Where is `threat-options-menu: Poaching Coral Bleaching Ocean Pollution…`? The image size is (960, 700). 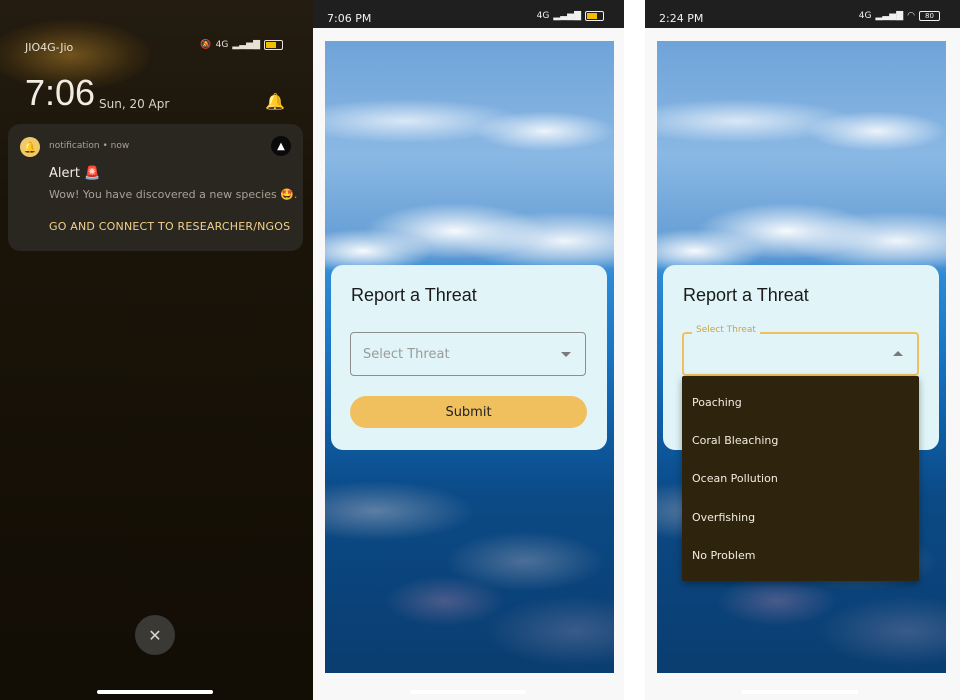
threat-options-menu: Poaching Coral Bleaching Ocean Pollution… is located at coordinates (800, 478).